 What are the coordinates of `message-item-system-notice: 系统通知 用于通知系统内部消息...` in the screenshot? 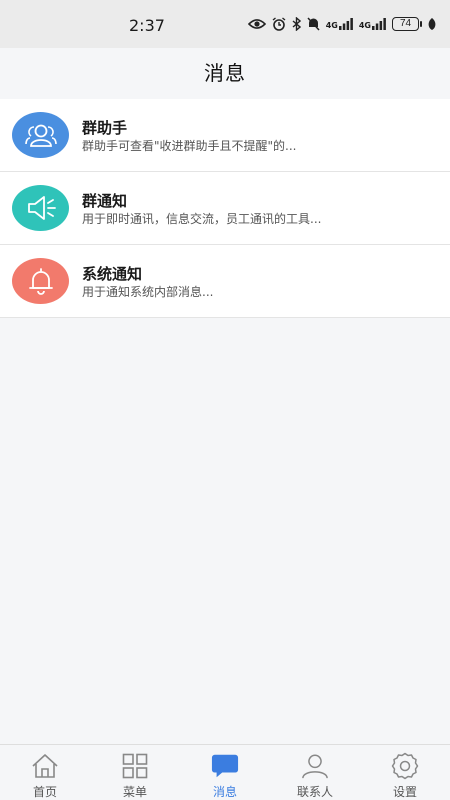 It's located at (225, 281).